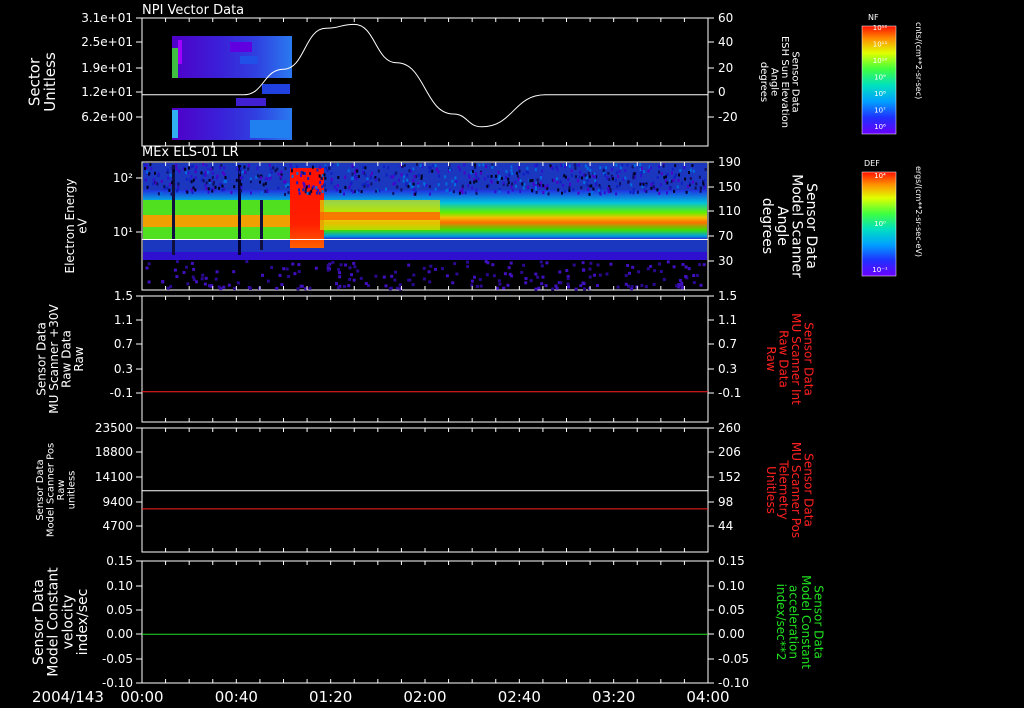  Describe the element at coordinates (880, 224) in the screenshot. I see `colorbar-def-tick: 10⁰` at that location.